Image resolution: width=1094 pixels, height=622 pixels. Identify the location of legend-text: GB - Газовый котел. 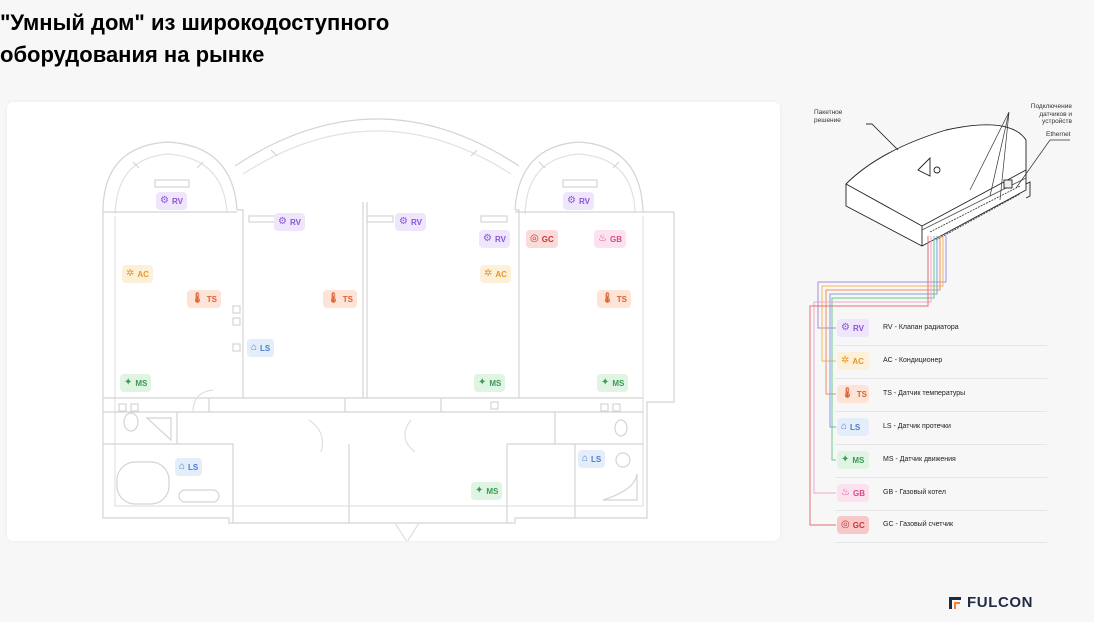
(914, 492).